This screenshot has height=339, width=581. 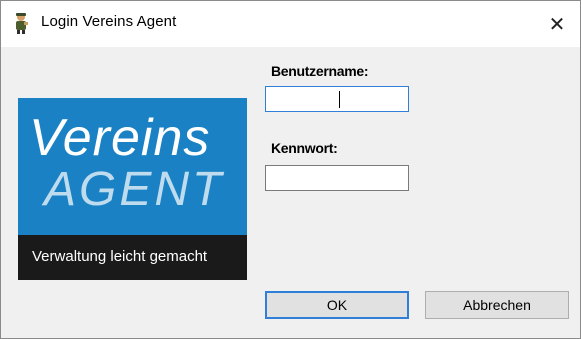 What do you see at coordinates (304, 148) in the screenshot?
I see `password-label: Kennwort:` at bounding box center [304, 148].